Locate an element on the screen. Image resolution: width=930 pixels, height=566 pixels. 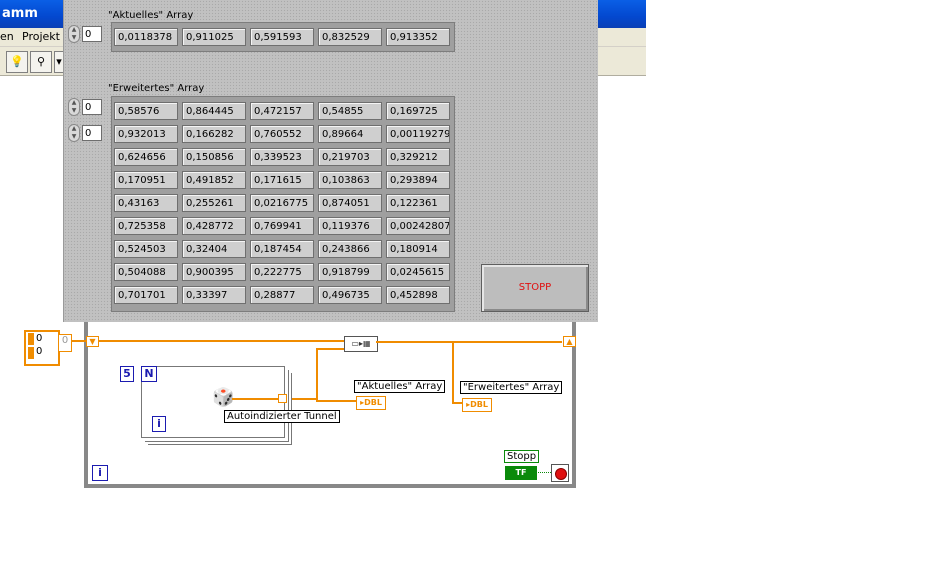
stopp-boolean-terminal: TF is located at coordinates (521, 473).